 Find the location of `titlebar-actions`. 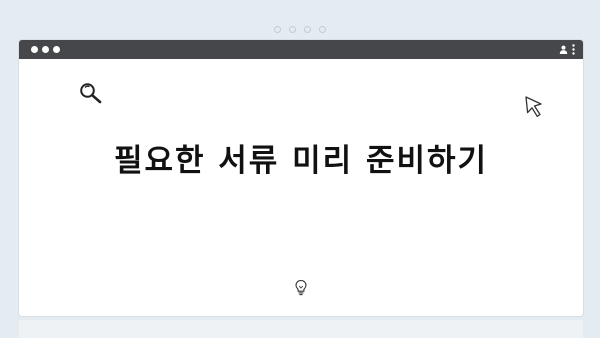

titlebar-actions is located at coordinates (567, 49).